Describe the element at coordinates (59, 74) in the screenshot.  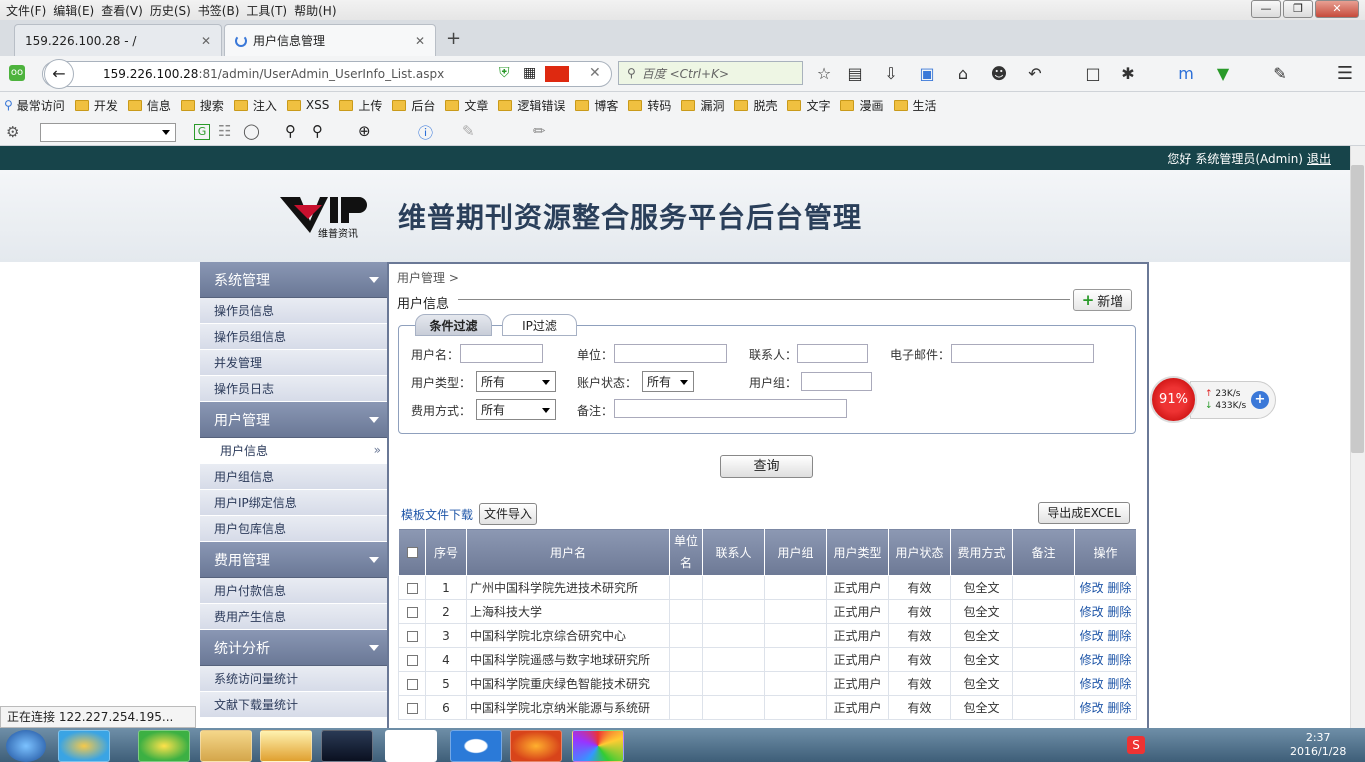
I see `back-icon: ←` at that location.